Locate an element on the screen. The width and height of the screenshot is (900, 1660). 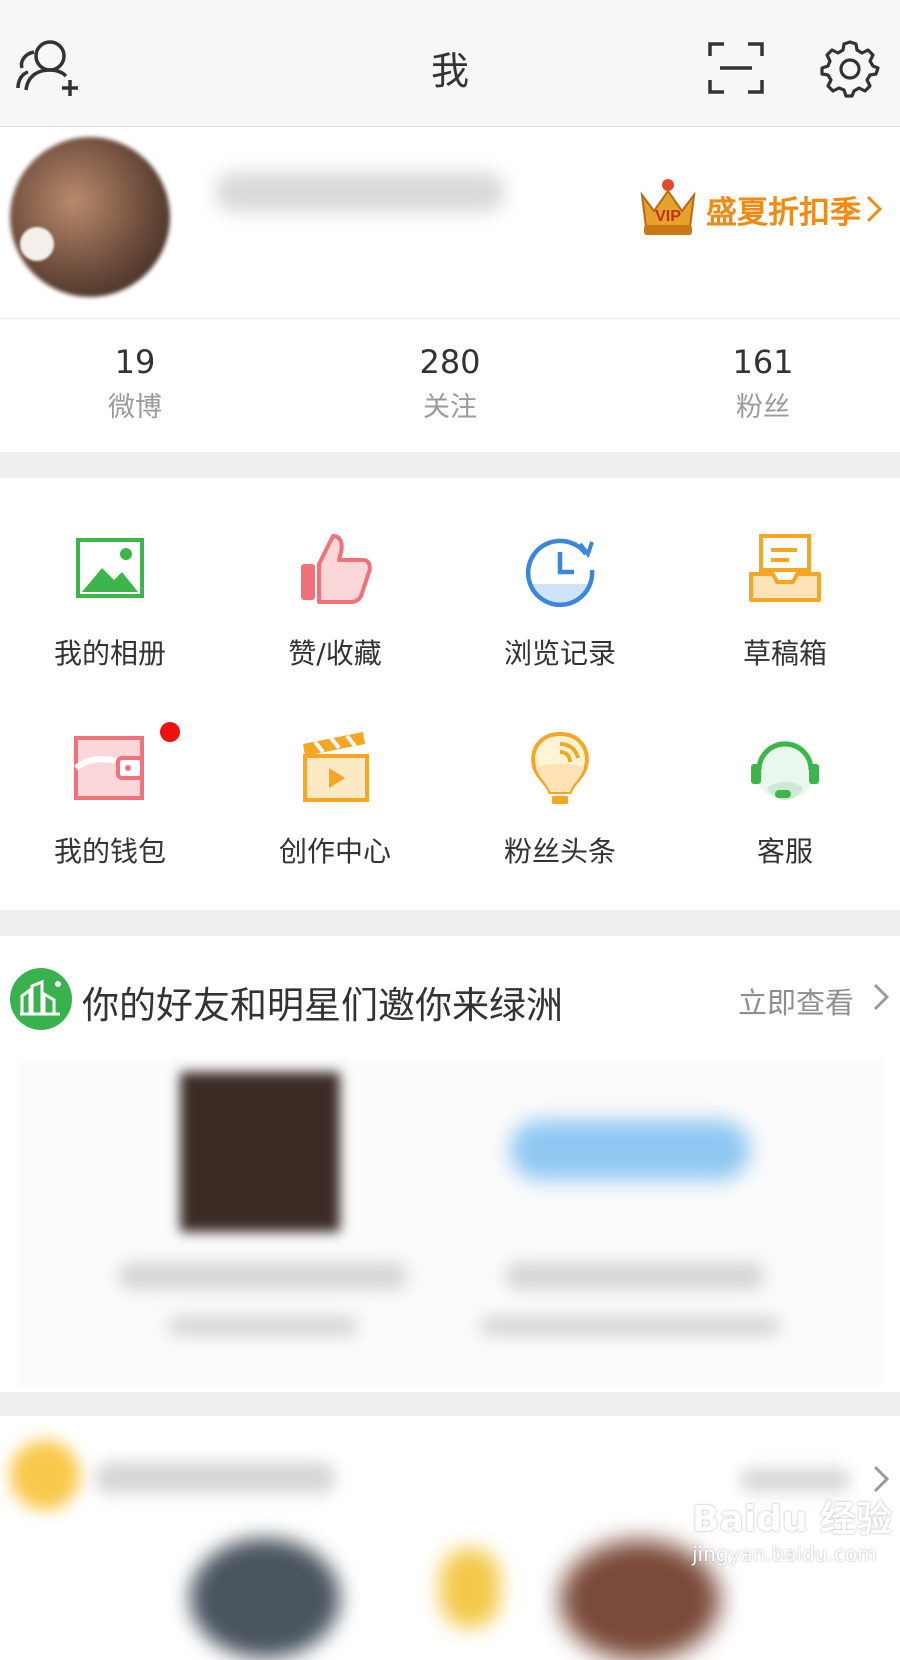
page-title: 我 is located at coordinates (449, 71).